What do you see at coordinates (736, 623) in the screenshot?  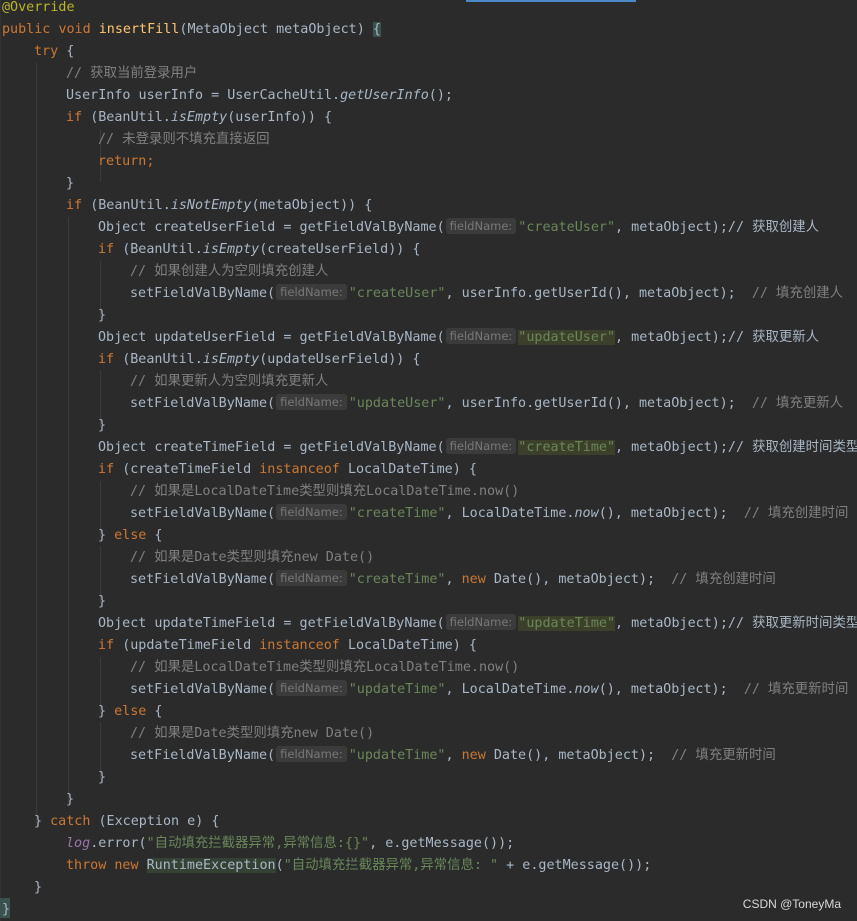 I see `code-text: , metaObject);// 获取更新时间类型` at bounding box center [736, 623].